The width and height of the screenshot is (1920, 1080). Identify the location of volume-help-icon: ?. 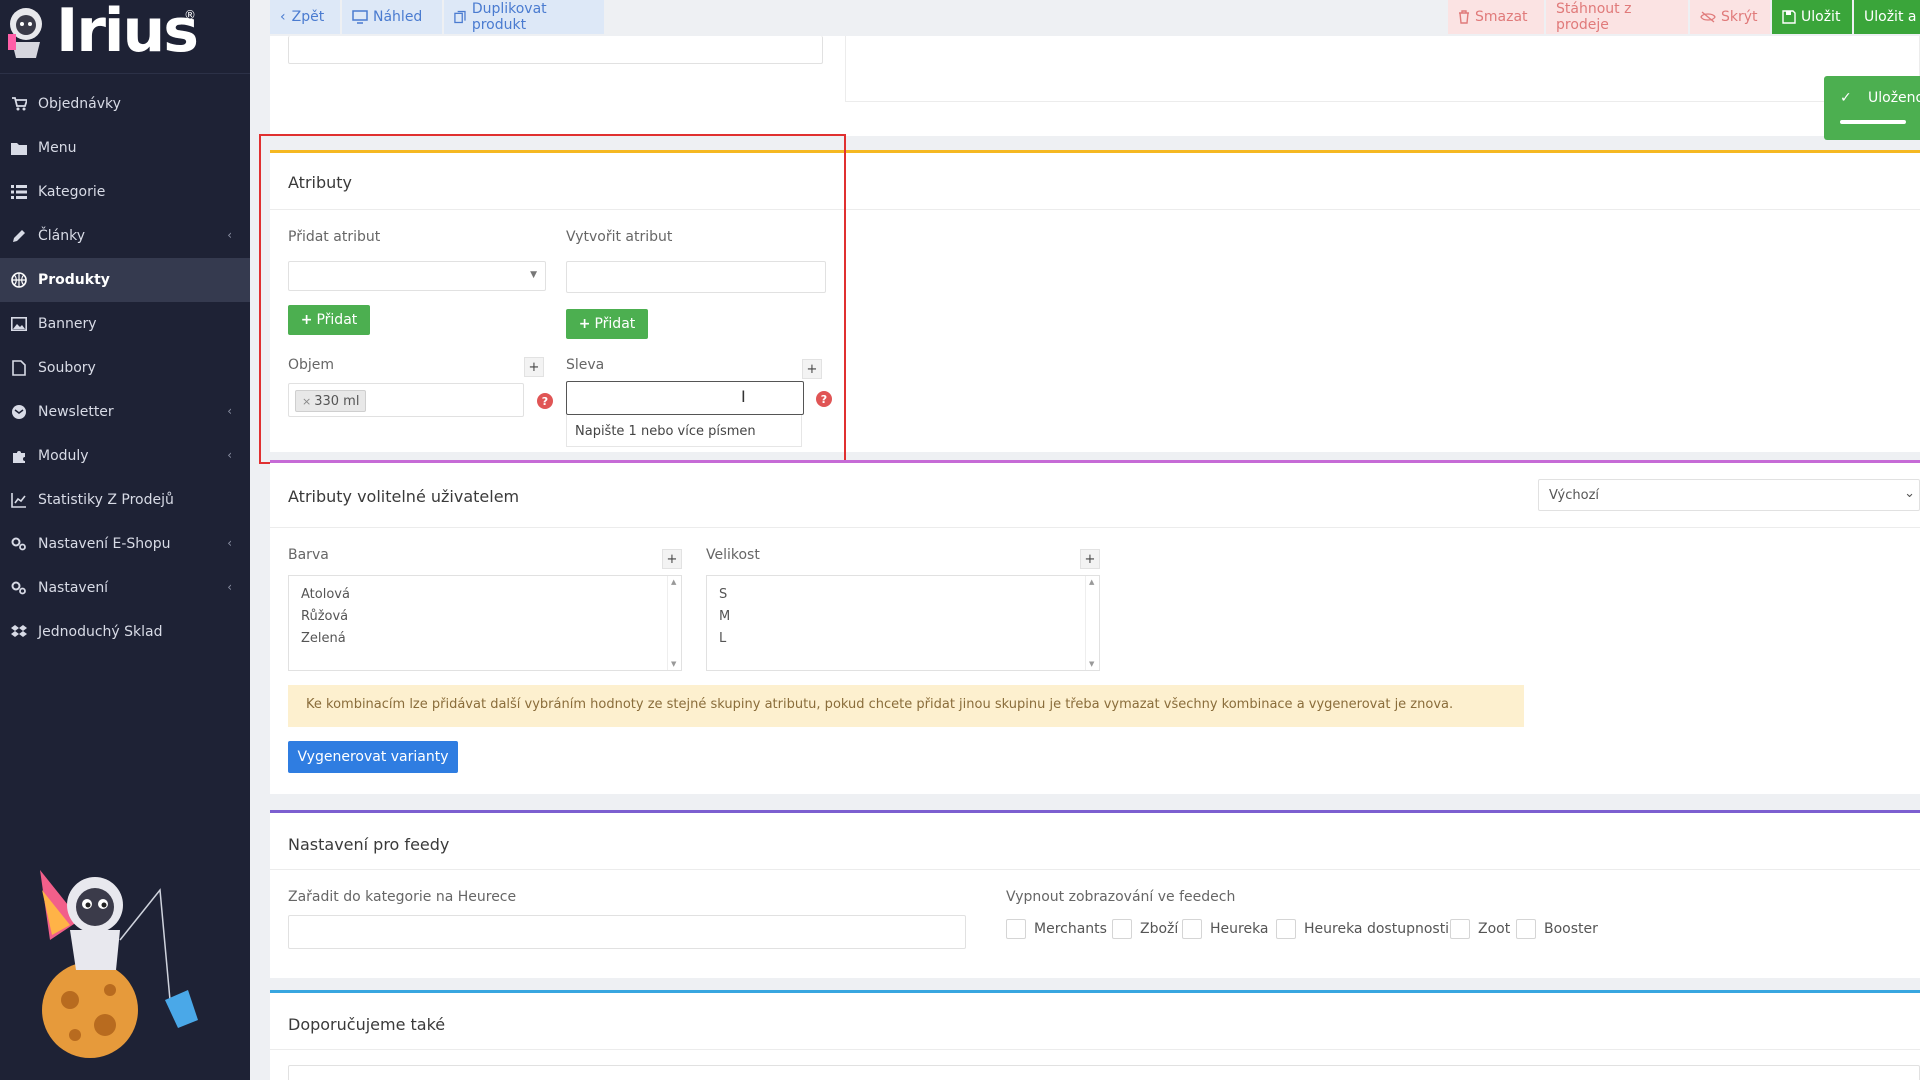
(545, 401).